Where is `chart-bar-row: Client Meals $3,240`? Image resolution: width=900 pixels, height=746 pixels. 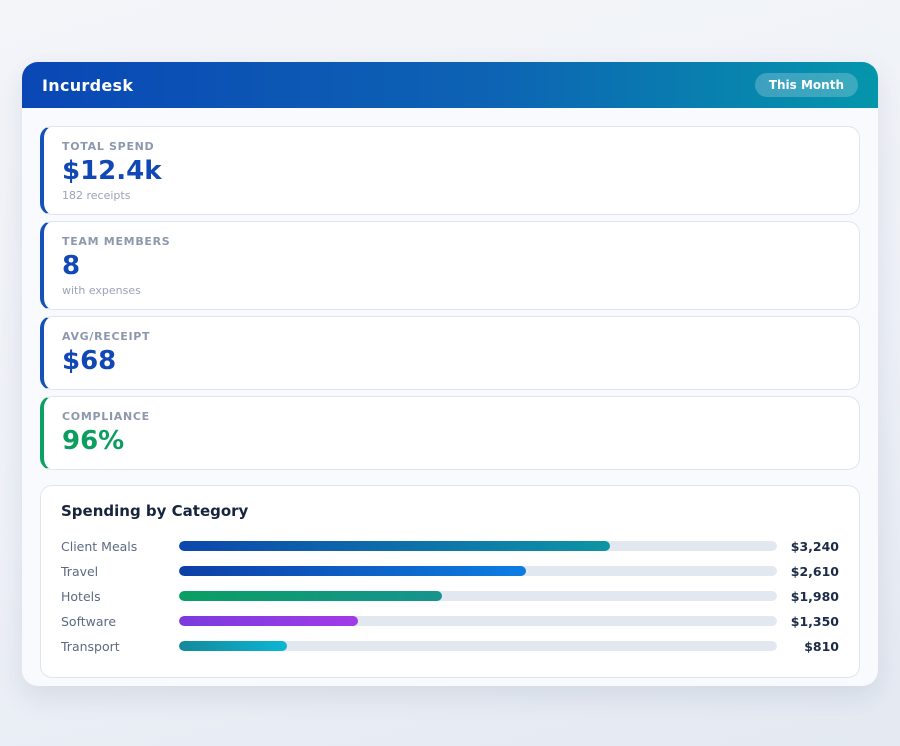
chart-bar-row: Client Meals $3,240 is located at coordinates (450, 546).